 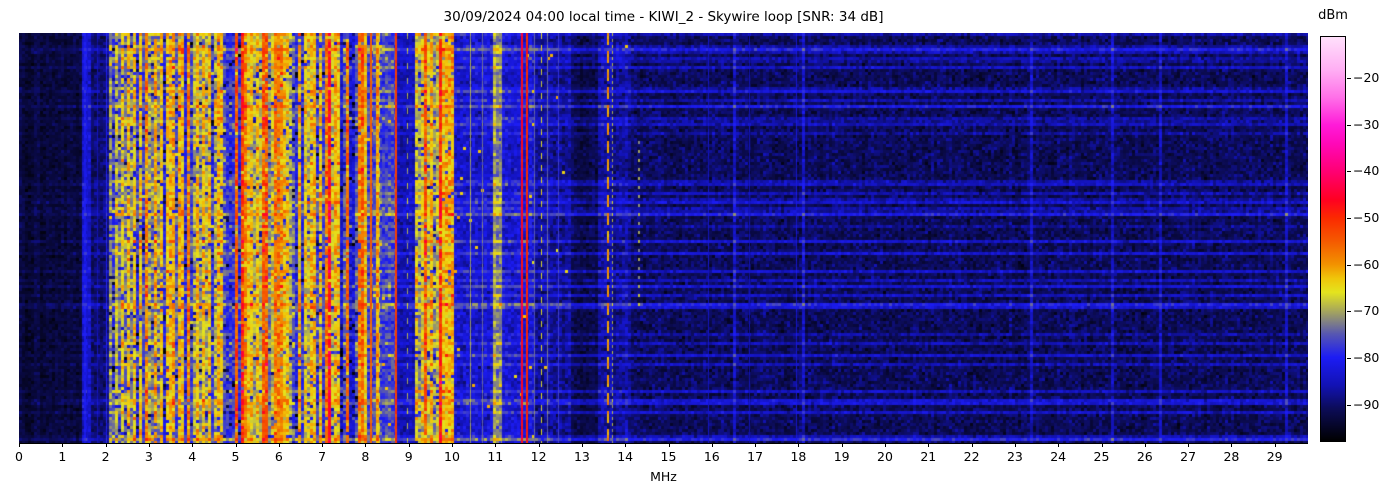 What do you see at coordinates (1366, 404) in the screenshot?
I see `colorbar-tick-label: −90` at bounding box center [1366, 404].